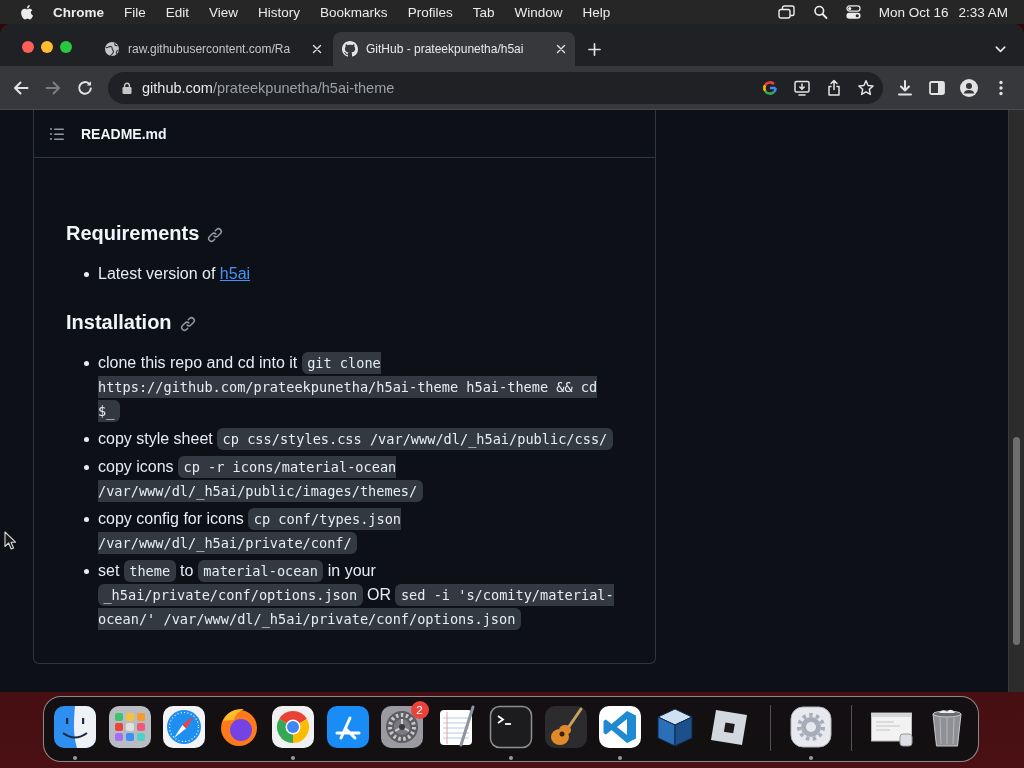  I want to click on g-logo-icon, so click(770, 87).